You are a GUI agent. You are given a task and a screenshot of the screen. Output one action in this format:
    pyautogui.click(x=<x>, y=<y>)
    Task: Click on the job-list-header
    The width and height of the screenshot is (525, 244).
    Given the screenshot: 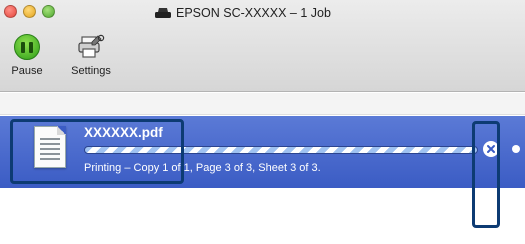 What is the action you would take?
    pyautogui.click(x=262, y=104)
    